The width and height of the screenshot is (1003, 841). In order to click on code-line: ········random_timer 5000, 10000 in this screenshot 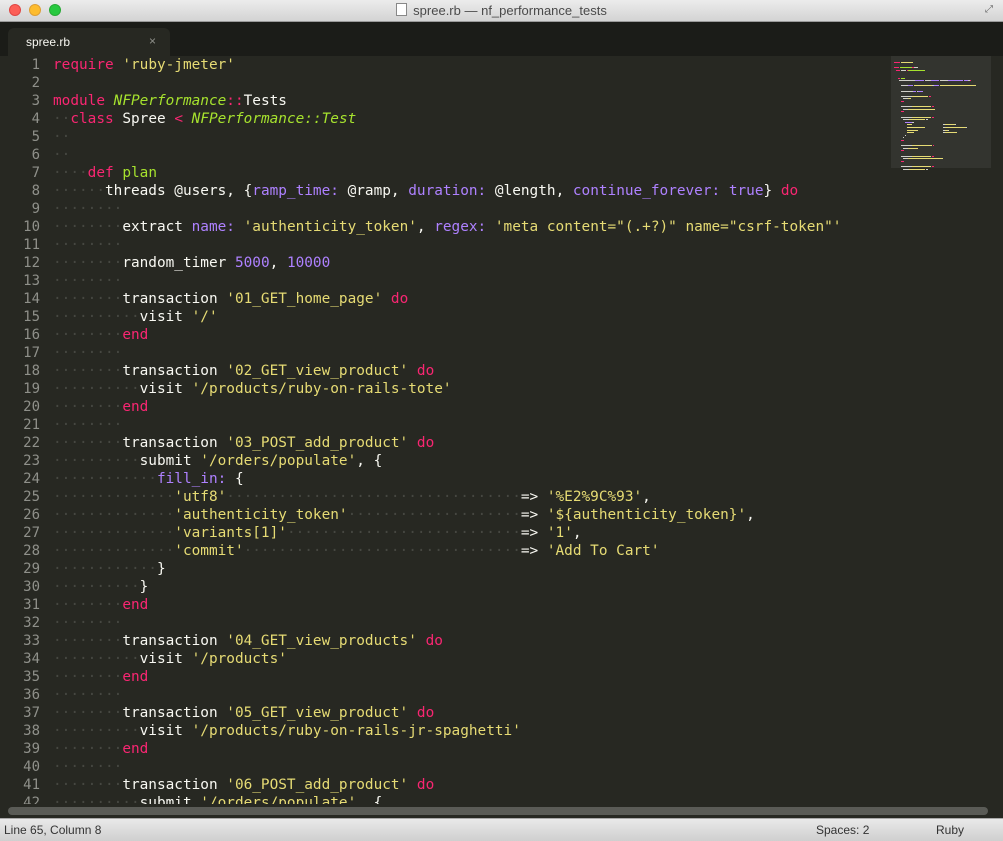, I will do `click(447, 263)`.